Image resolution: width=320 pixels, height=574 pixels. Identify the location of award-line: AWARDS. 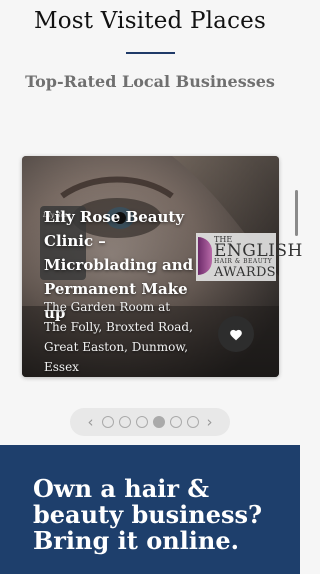
(245, 272).